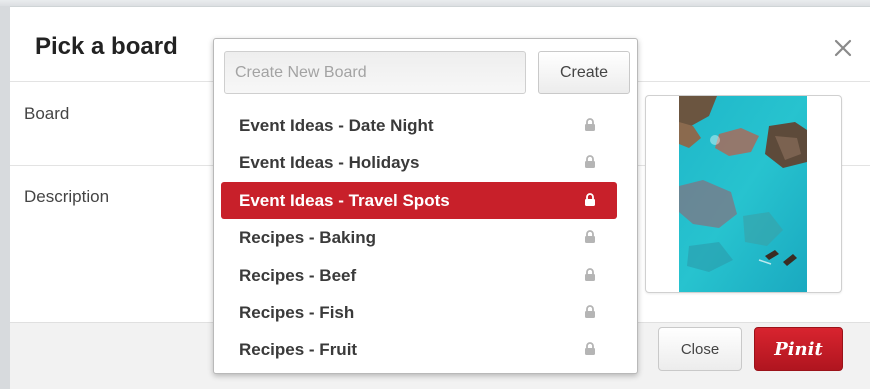 The height and width of the screenshot is (389, 870). I want to click on modal-title: Pick a board, so click(106, 46).